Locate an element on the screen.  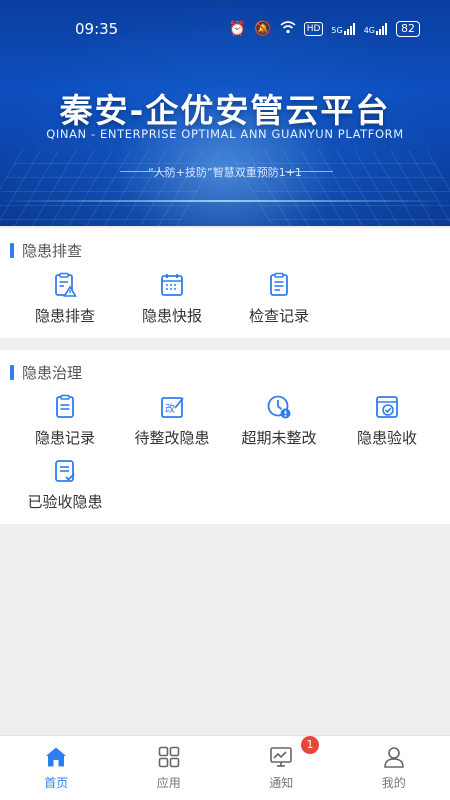
banner-grid-right is located at coordinates (339, 188).